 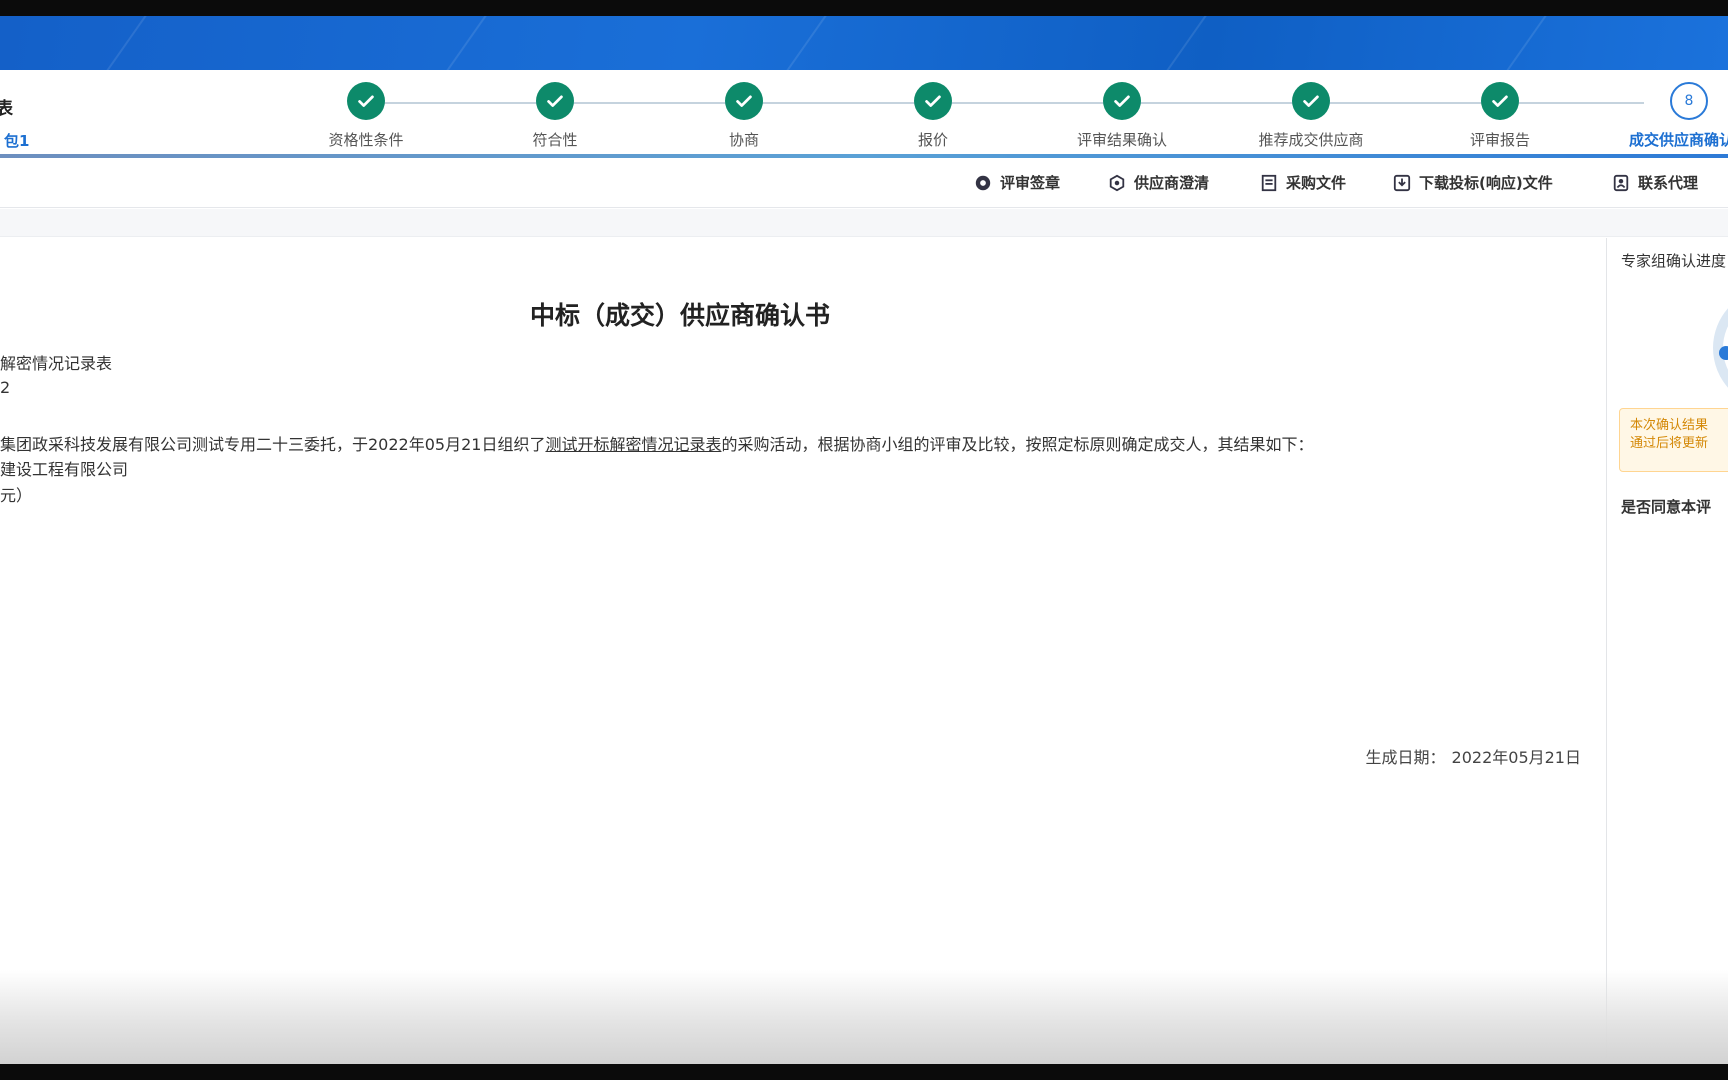 What do you see at coordinates (1667, 651) in the screenshot?
I see `expert-confirm-panel: 专家组确认进度 本次确认结果 通过后将更新 是否同意本评` at bounding box center [1667, 651].